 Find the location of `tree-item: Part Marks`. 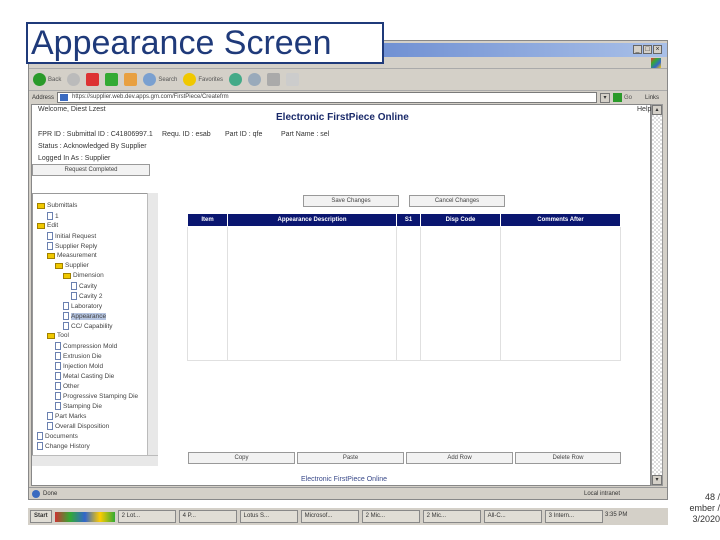

tree-item: Part Marks is located at coordinates (66, 416).